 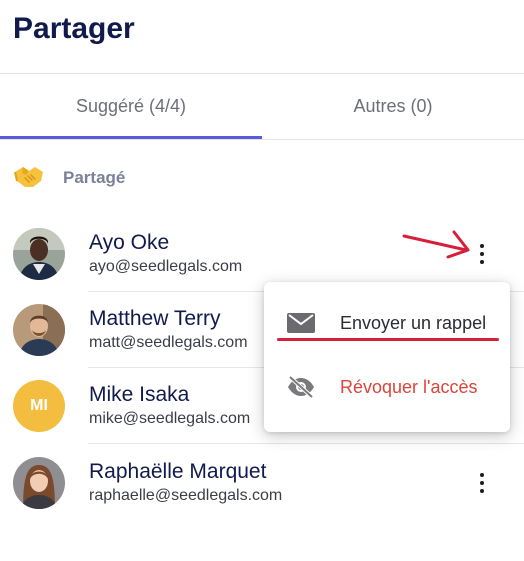 What do you see at coordinates (262, 139) in the screenshot?
I see `tabs-divider` at bounding box center [262, 139].